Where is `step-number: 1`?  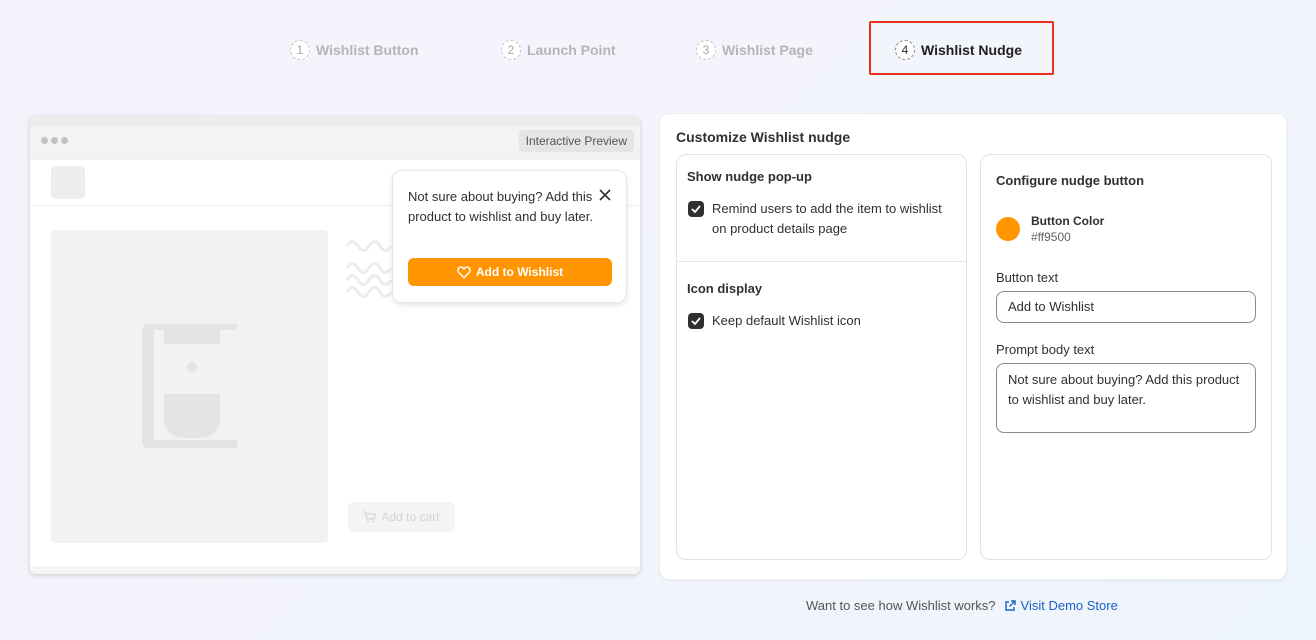
step-number: 1 is located at coordinates (300, 50).